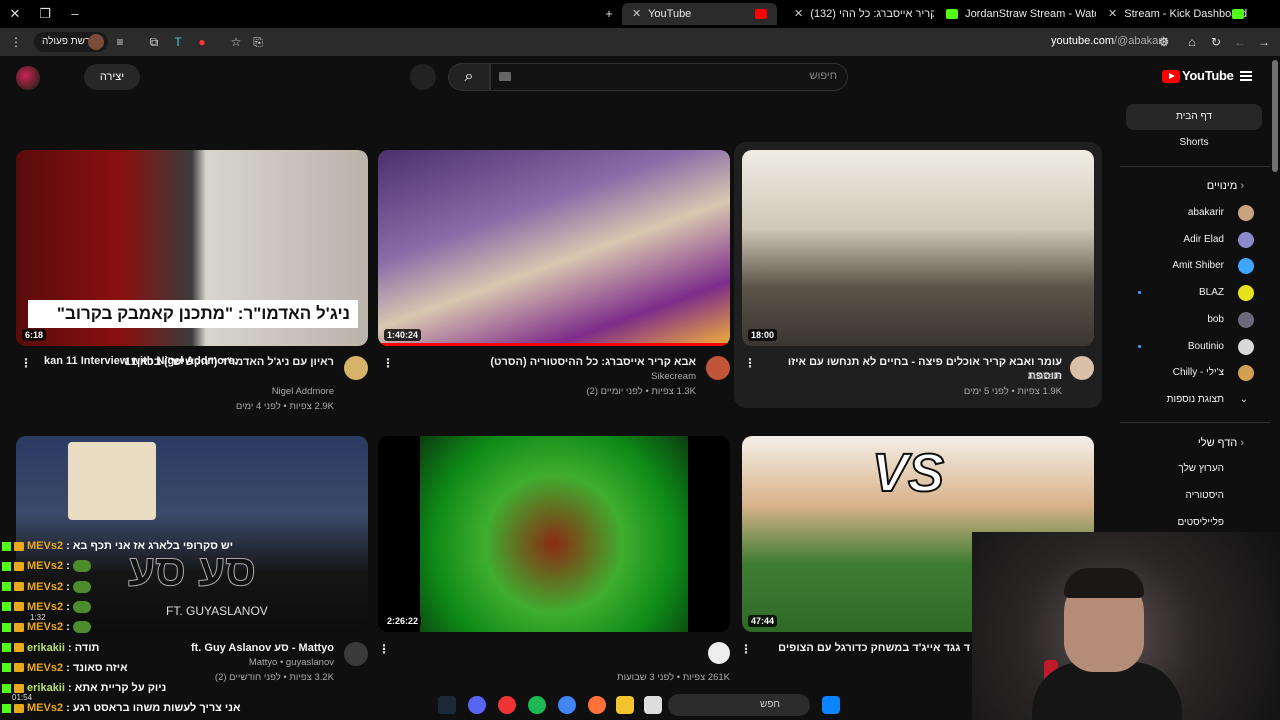 The image size is (1280, 720). What do you see at coordinates (469, 77) in the screenshot?
I see `search-button: ⌕` at bounding box center [469, 77].